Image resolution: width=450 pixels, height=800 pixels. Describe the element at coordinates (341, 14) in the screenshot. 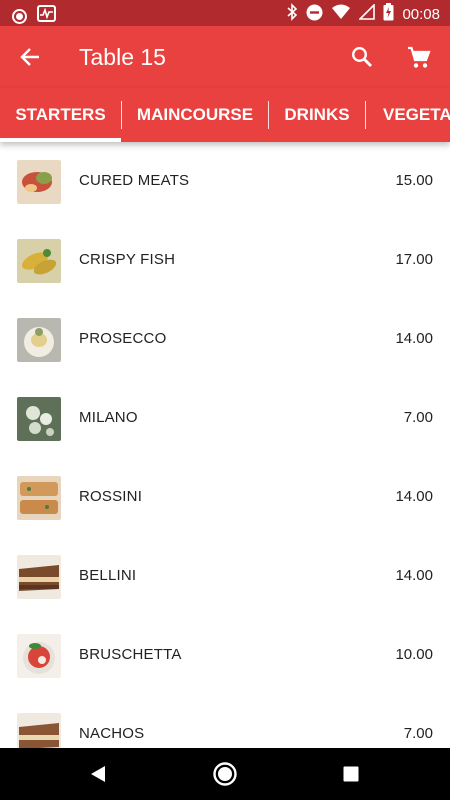

I see `wifi-icon` at that location.